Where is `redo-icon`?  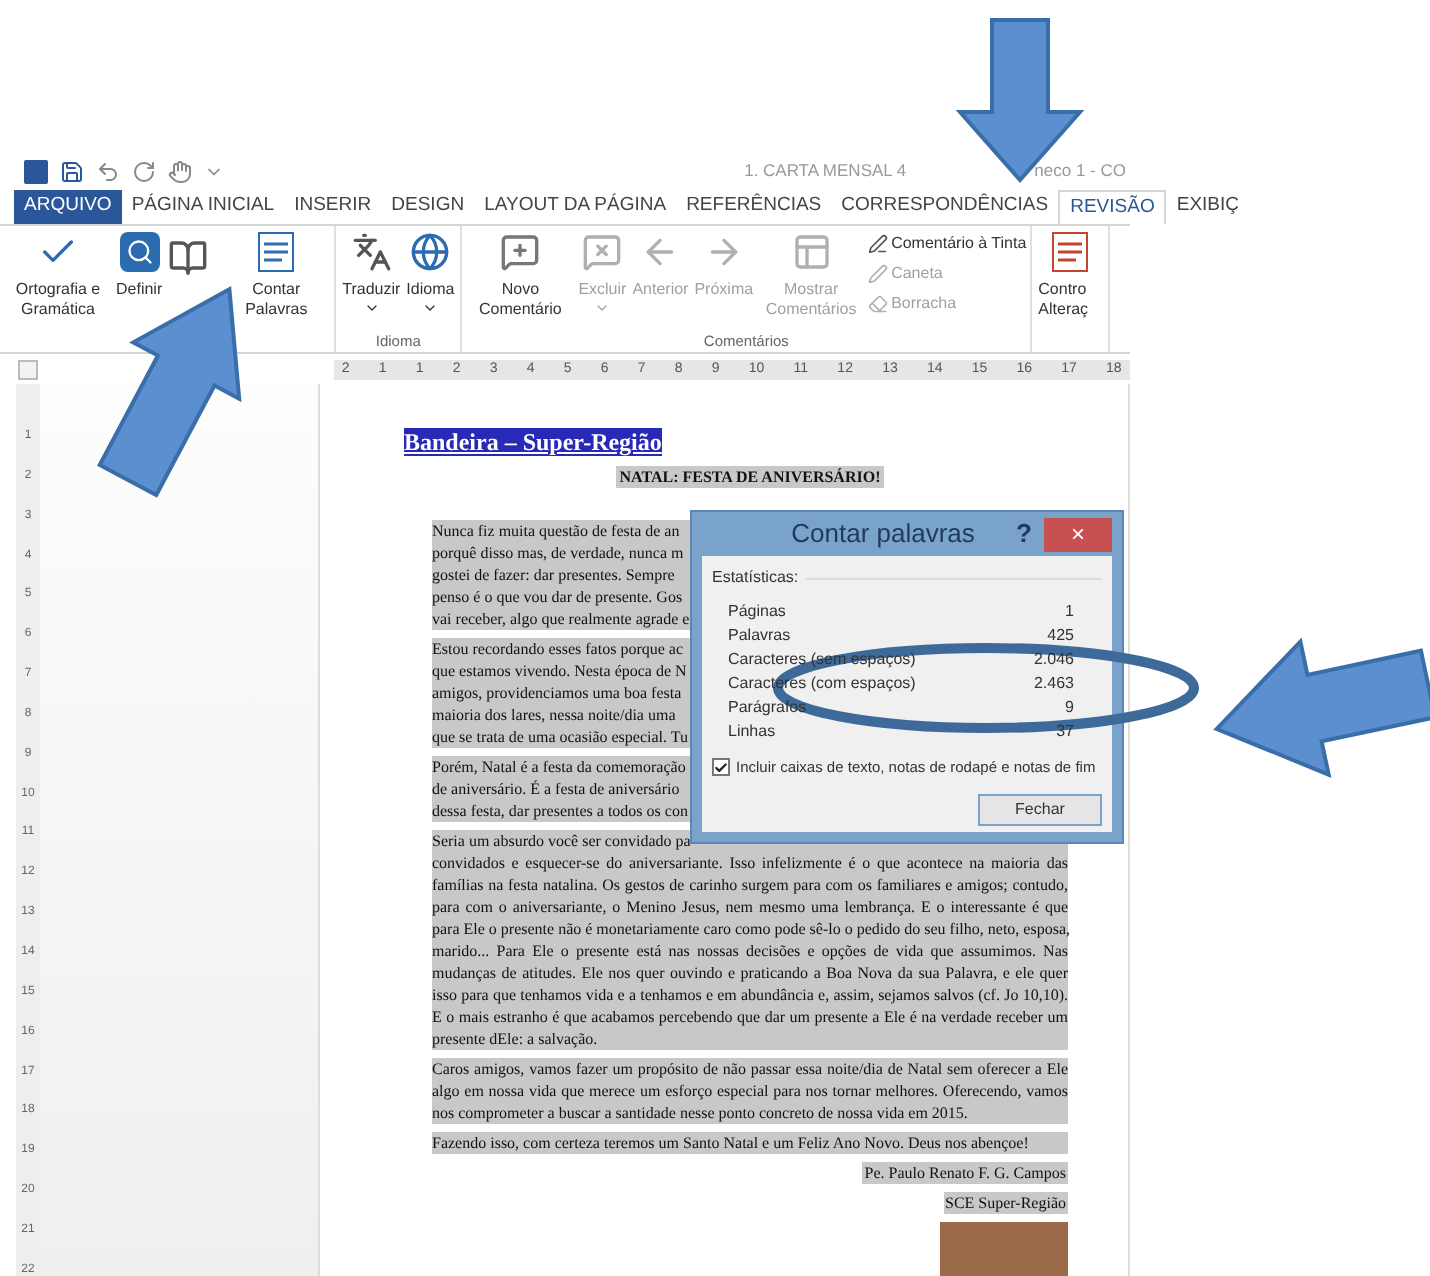 redo-icon is located at coordinates (144, 171).